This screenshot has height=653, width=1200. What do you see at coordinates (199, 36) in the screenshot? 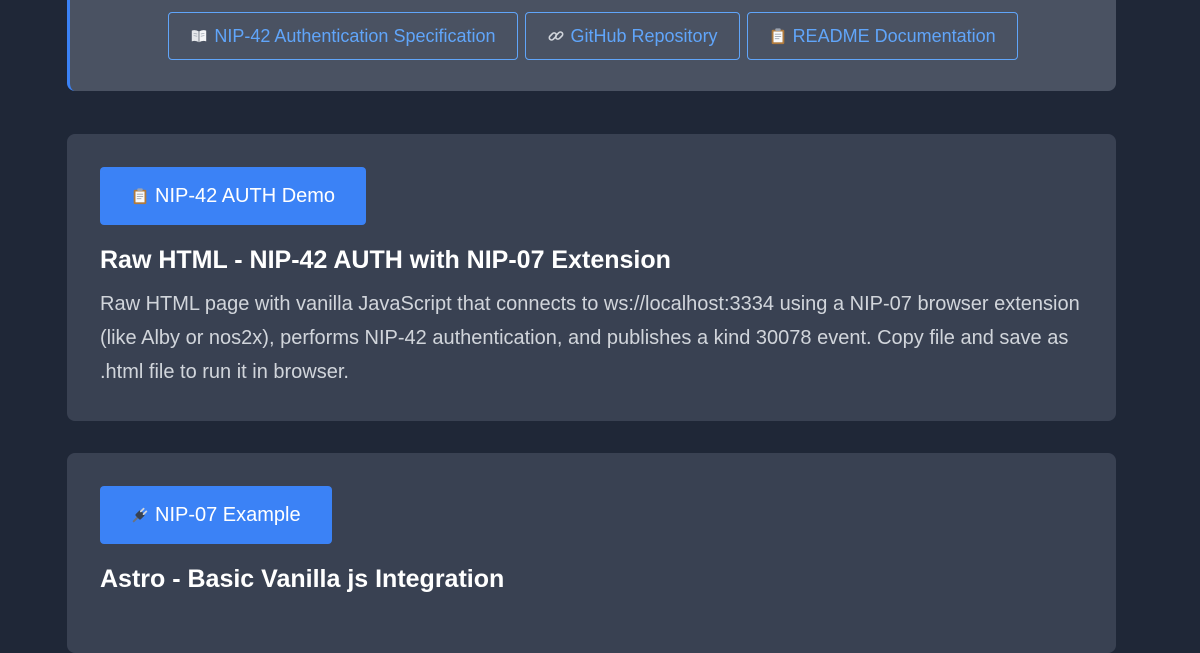
I see `open-book-icon` at bounding box center [199, 36].